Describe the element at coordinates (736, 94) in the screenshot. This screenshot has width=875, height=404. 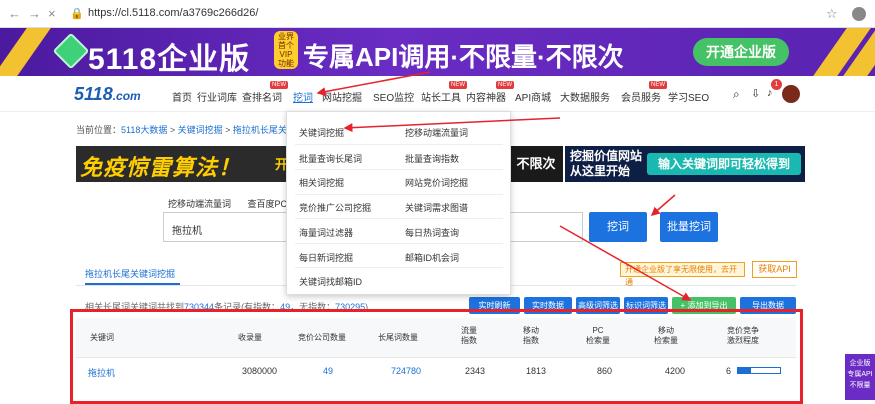
I see `search-icon: ⌕` at that location.